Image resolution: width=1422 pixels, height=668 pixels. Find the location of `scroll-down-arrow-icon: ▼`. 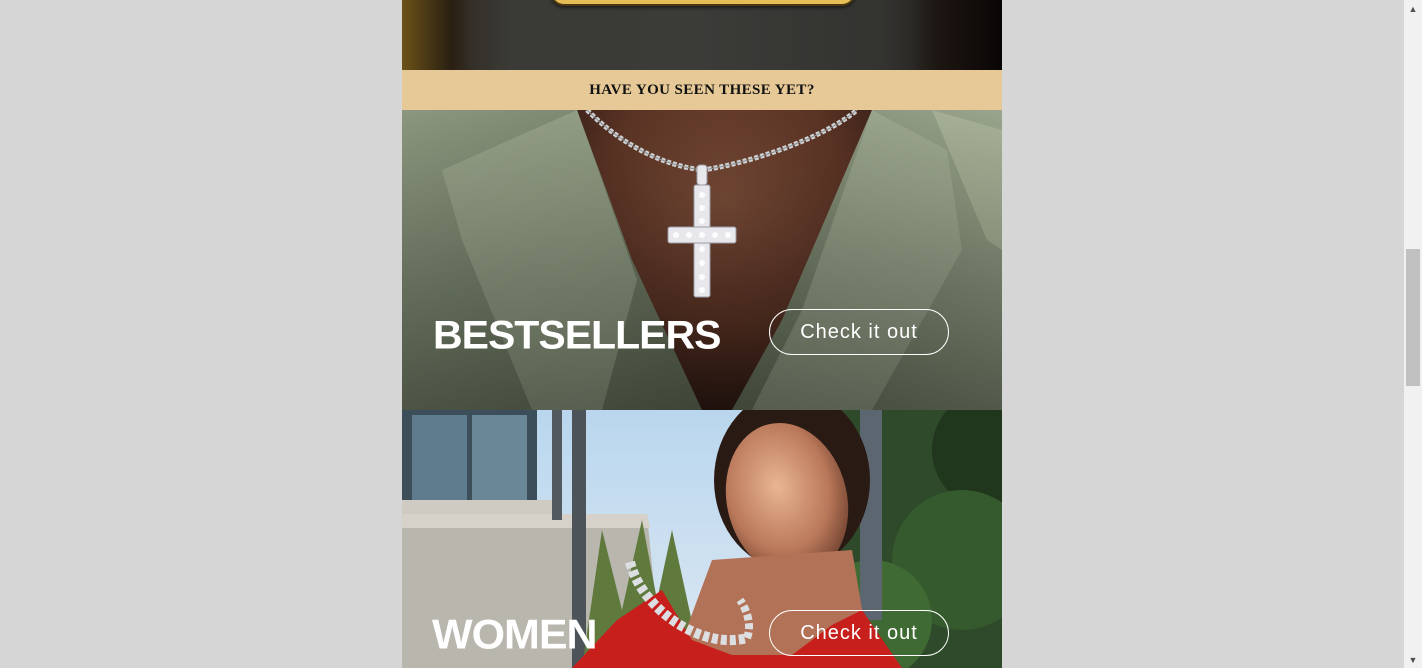

scroll-down-arrow-icon: ▼ is located at coordinates (1413, 659).